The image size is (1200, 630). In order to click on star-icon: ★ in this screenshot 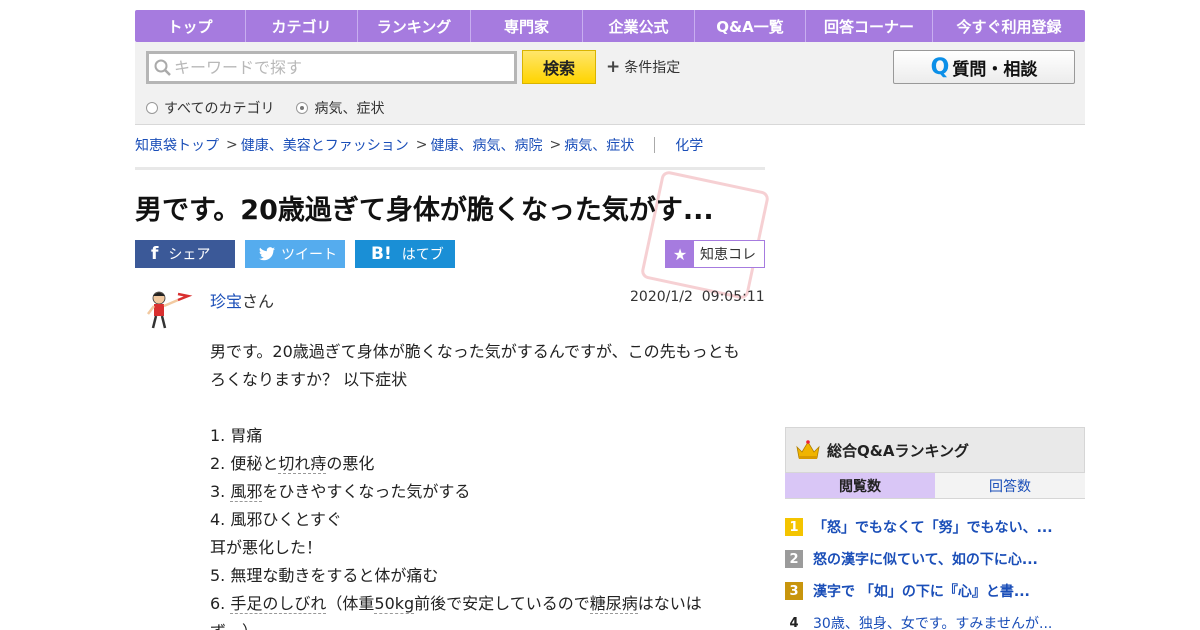, I will do `click(680, 254)`.